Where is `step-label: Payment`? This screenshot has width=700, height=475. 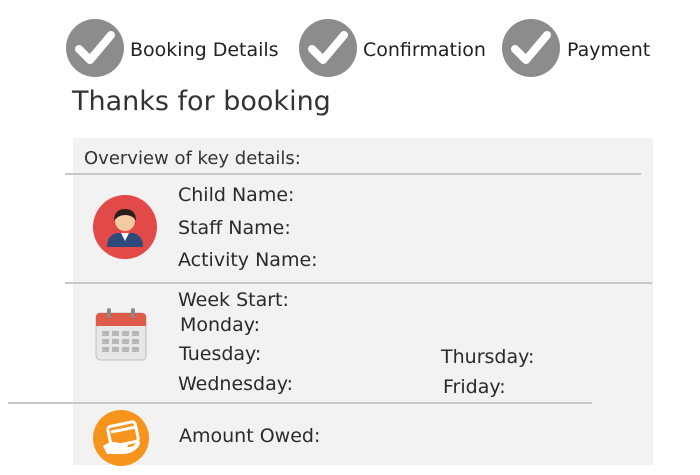
step-label: Payment is located at coordinates (609, 50).